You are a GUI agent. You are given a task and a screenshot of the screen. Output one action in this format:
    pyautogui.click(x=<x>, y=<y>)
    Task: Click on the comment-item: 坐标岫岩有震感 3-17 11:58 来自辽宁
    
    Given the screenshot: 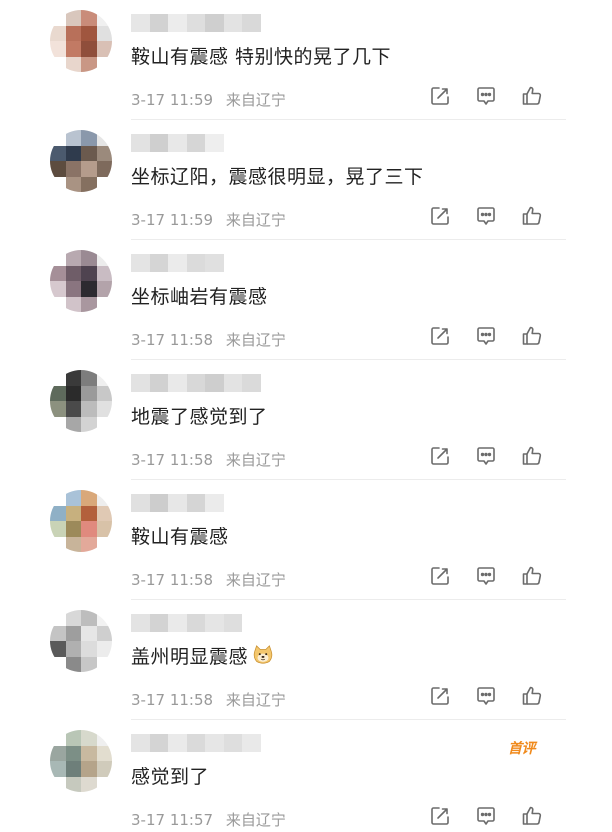 What is the action you would take?
    pyautogui.click(x=306, y=300)
    